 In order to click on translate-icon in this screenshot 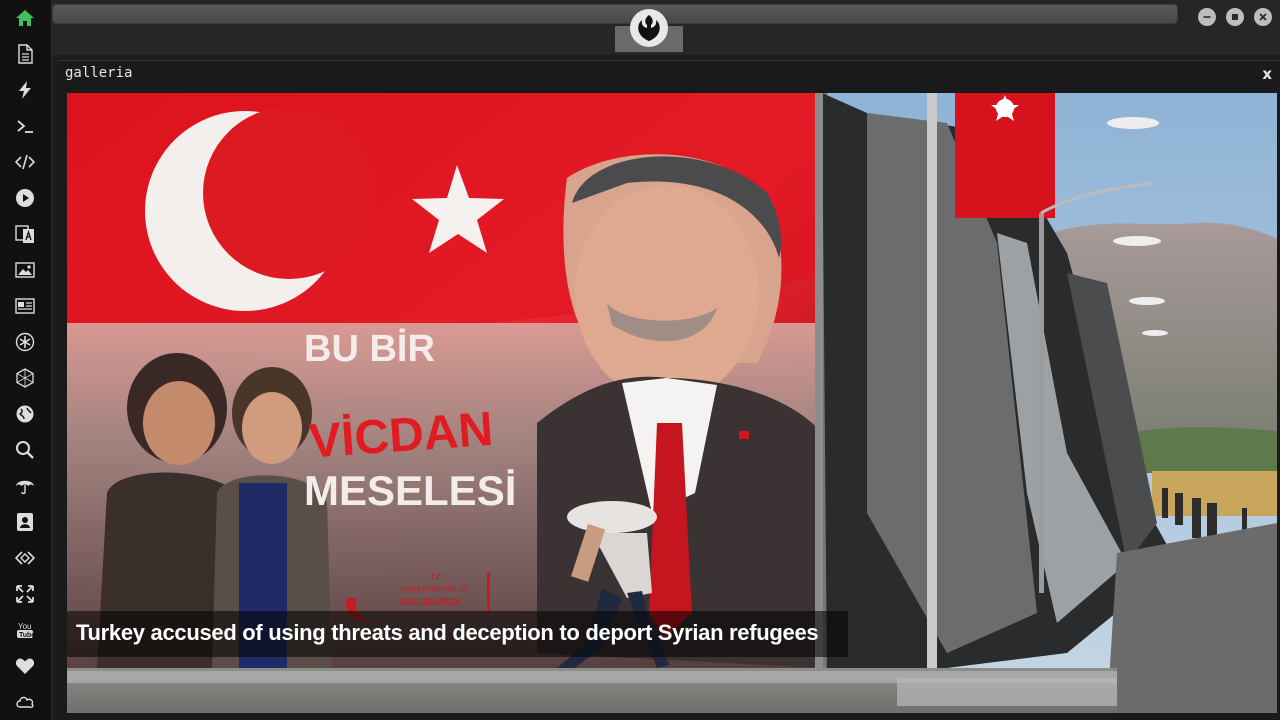, I will do `click(25, 234)`.